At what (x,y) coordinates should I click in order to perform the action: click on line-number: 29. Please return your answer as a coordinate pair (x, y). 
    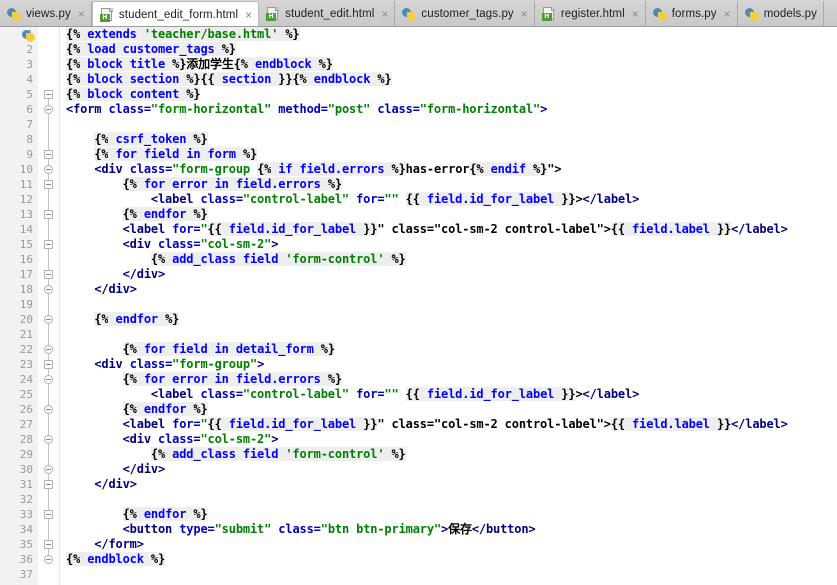
    Looking at the image, I should click on (26, 454).